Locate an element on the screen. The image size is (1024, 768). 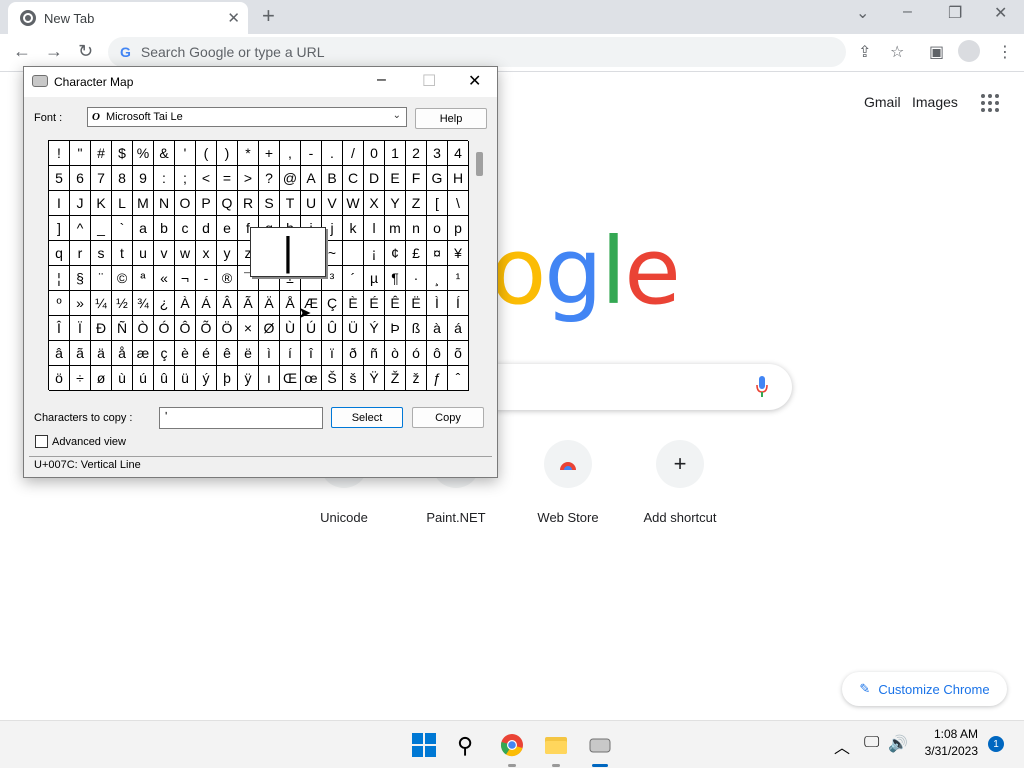
character-cell: P is located at coordinates (206, 203).